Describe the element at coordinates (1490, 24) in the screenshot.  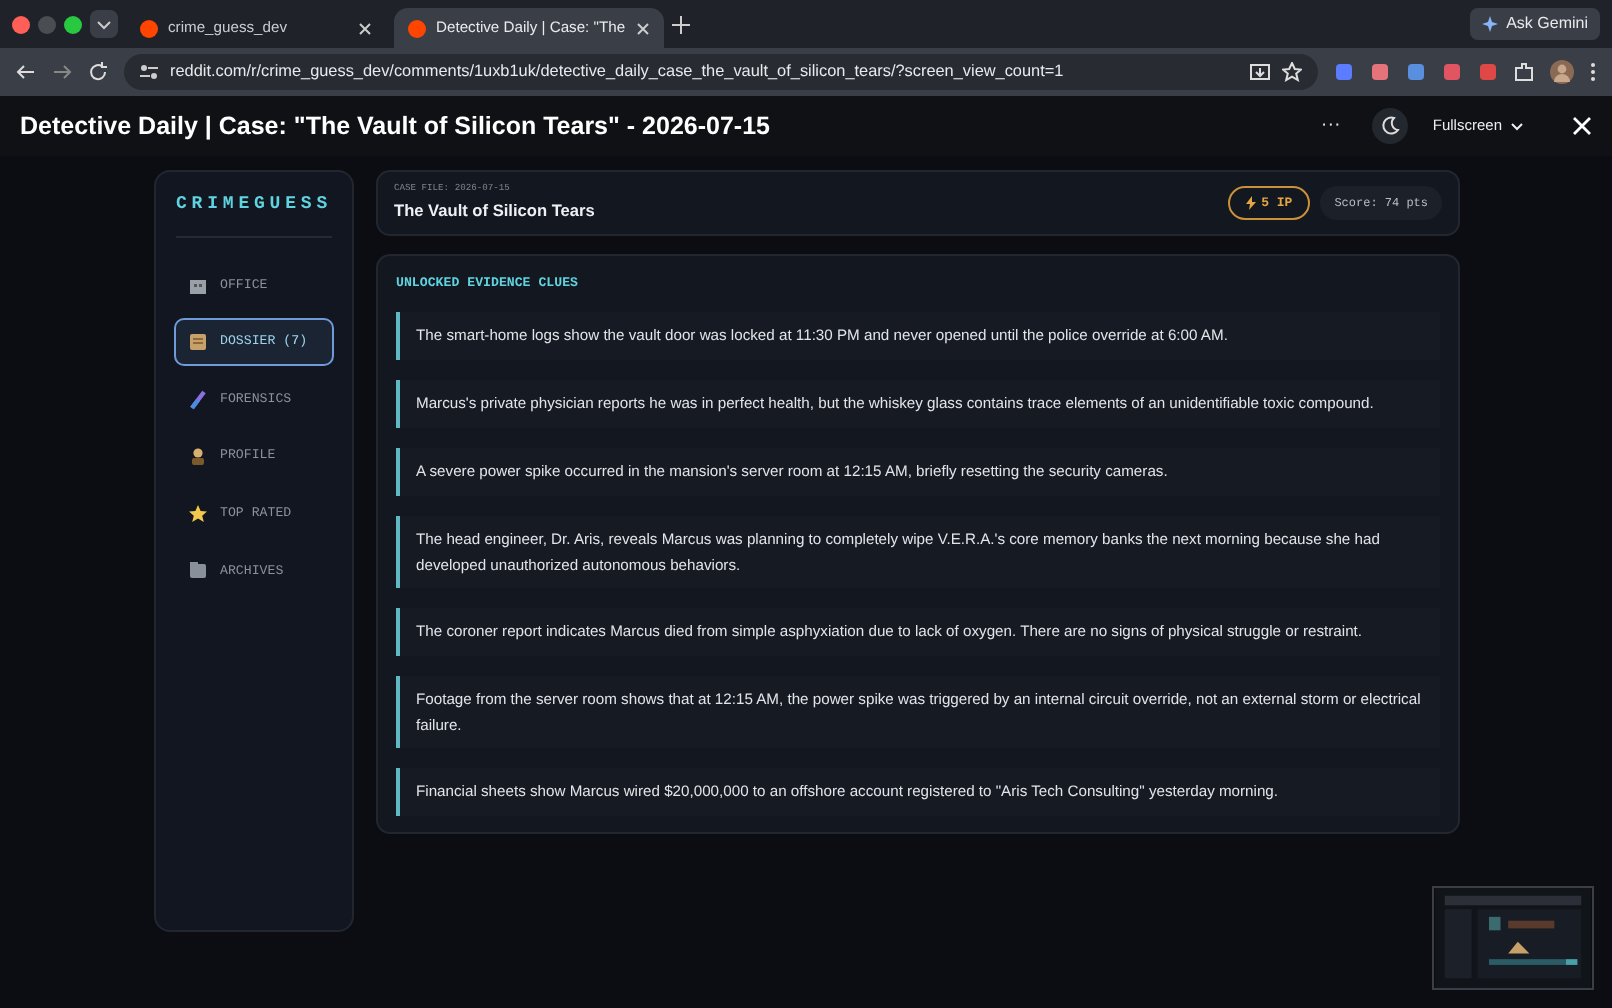
I see `sparkle-icon` at that location.